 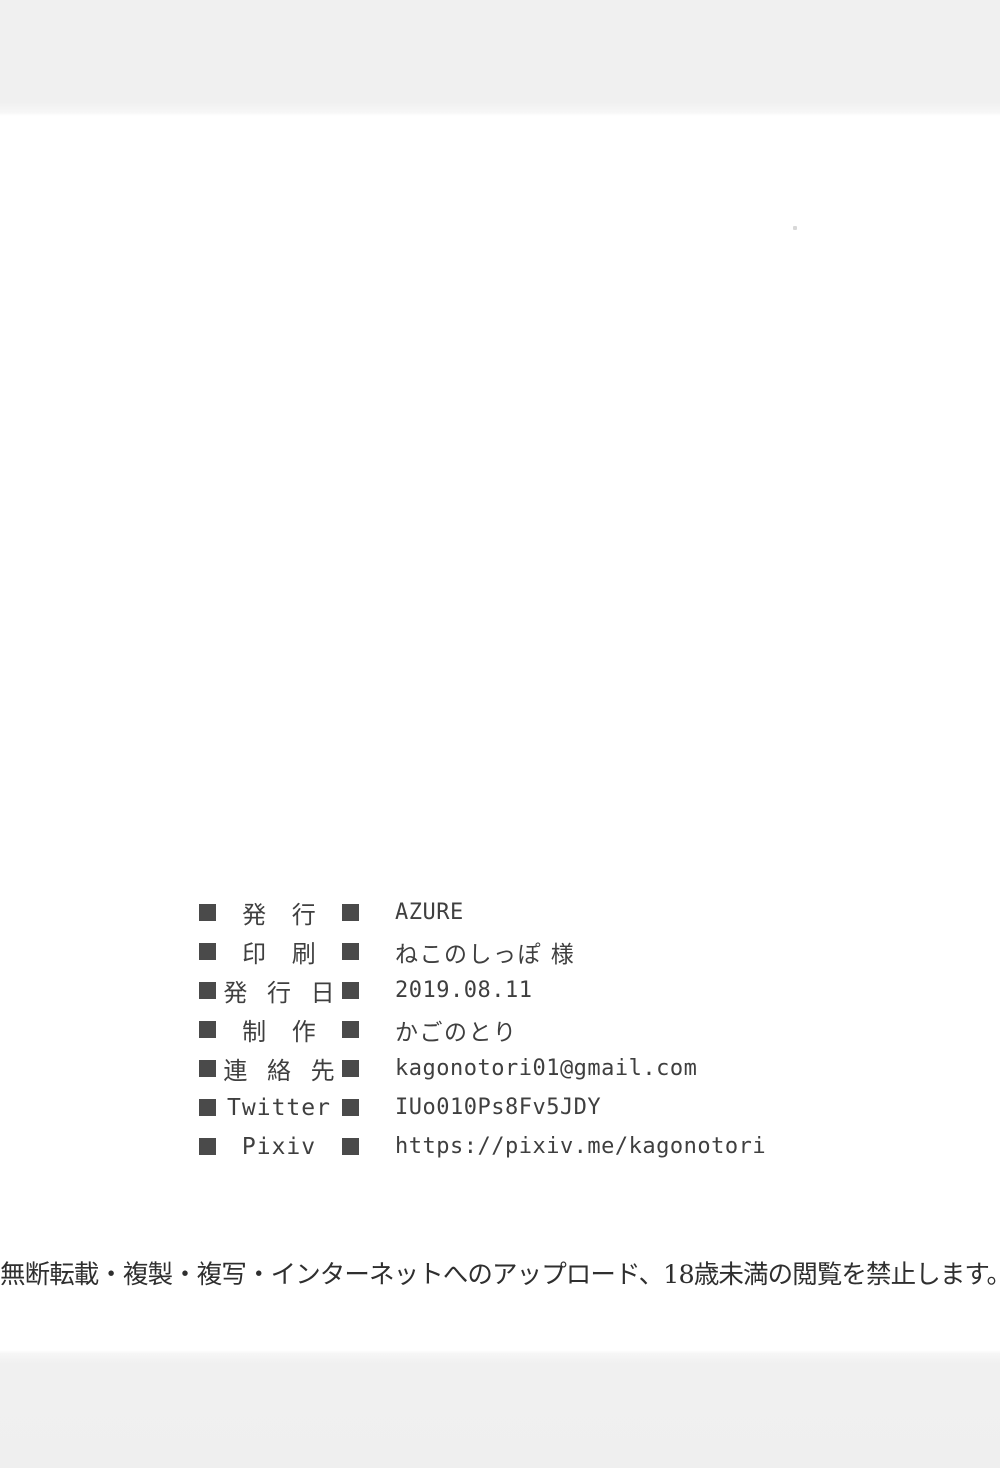 What do you see at coordinates (546, 1068) in the screenshot?
I see `colophon-value-contact-email: kagonotori01@gmail.com` at bounding box center [546, 1068].